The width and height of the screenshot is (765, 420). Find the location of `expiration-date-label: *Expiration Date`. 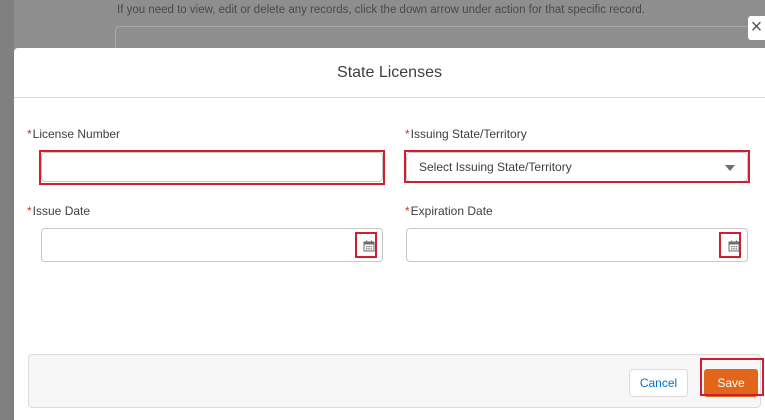

expiration-date-label: *Expiration Date is located at coordinates (449, 211).